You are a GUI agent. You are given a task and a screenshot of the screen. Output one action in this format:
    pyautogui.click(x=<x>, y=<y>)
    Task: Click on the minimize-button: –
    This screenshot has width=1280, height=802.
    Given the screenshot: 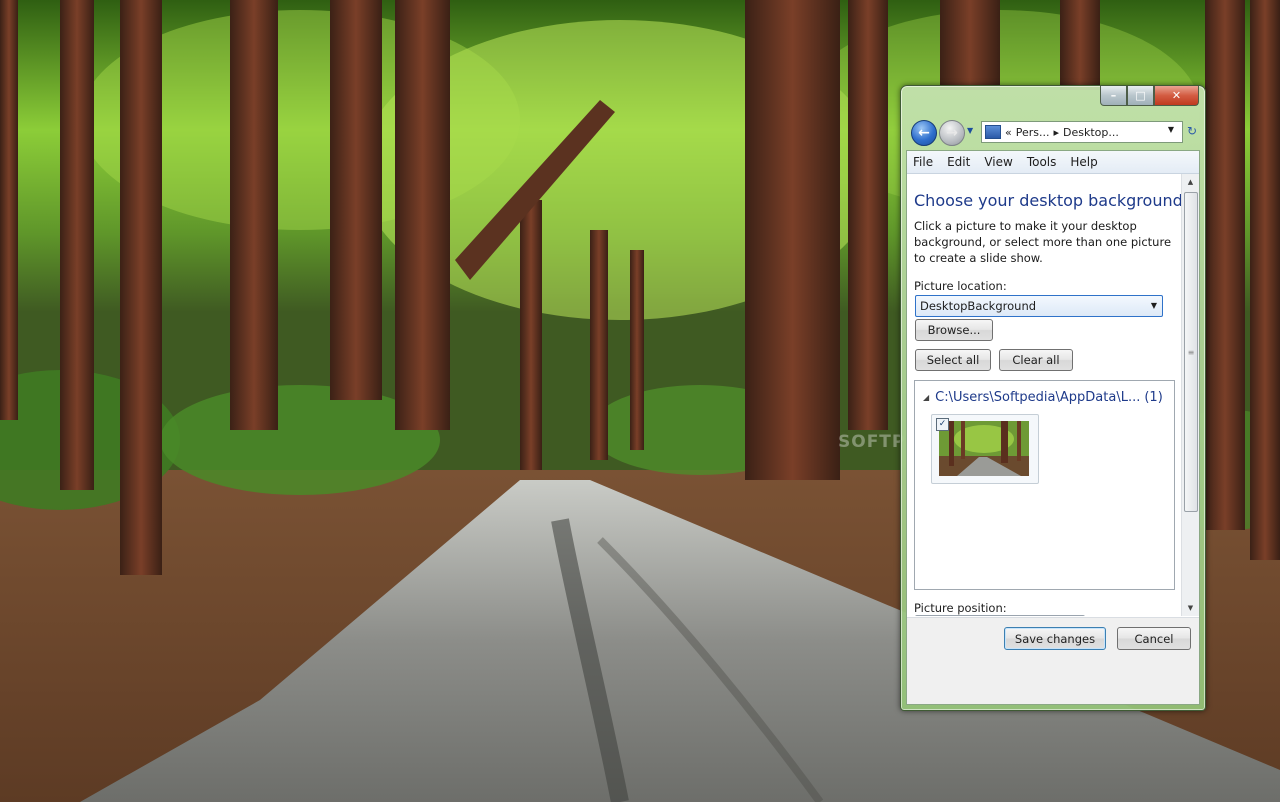 What is the action you would take?
    pyautogui.click(x=1113, y=96)
    